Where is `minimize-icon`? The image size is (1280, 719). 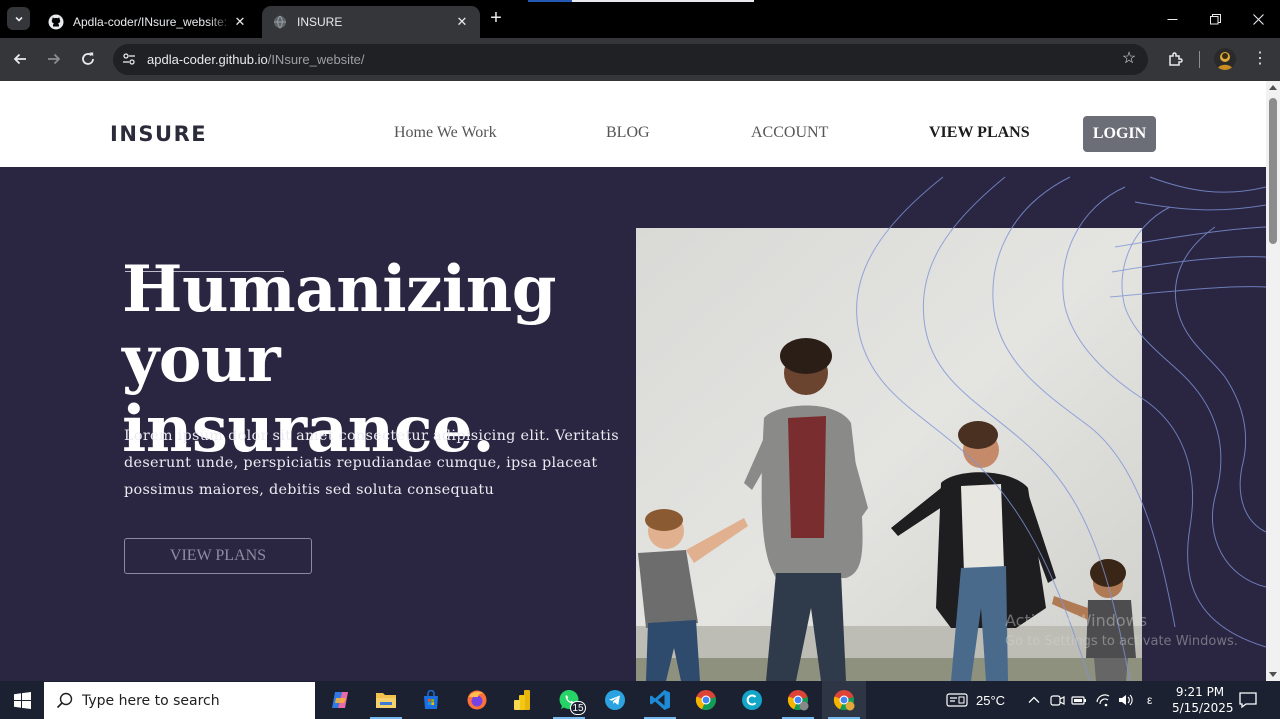
minimize-icon is located at coordinates (1172, 19).